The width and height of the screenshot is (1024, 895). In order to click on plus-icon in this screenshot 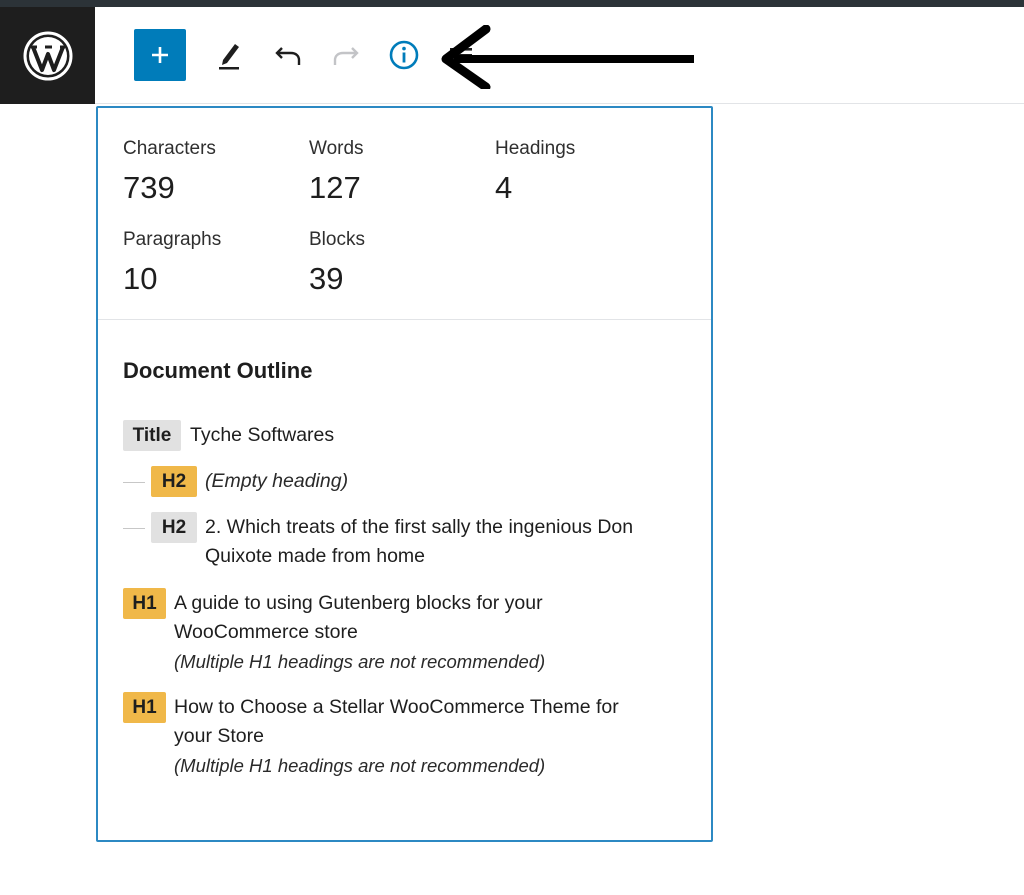, I will do `click(160, 55)`.